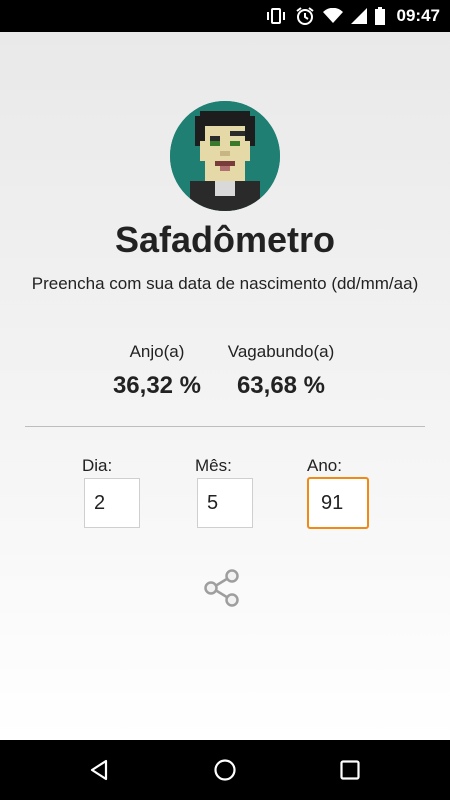 The height and width of the screenshot is (800, 450). Describe the element at coordinates (338, 503) in the screenshot. I see `year-input` at that location.